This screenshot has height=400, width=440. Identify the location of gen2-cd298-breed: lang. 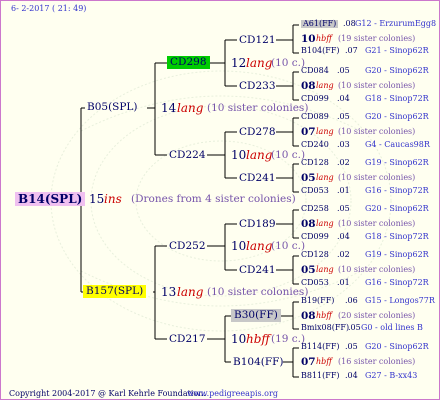
(259, 63).